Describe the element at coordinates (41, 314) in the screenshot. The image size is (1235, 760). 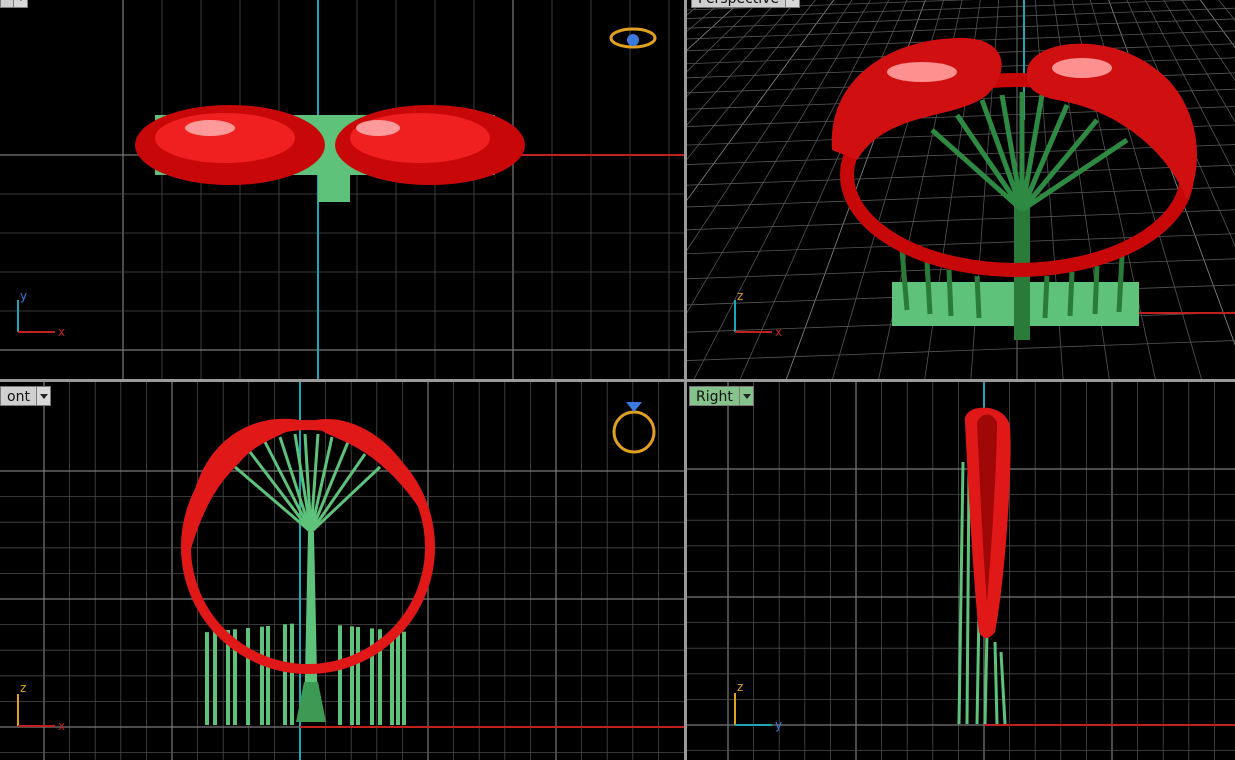
I see `axis-widget-top: y x` at that location.